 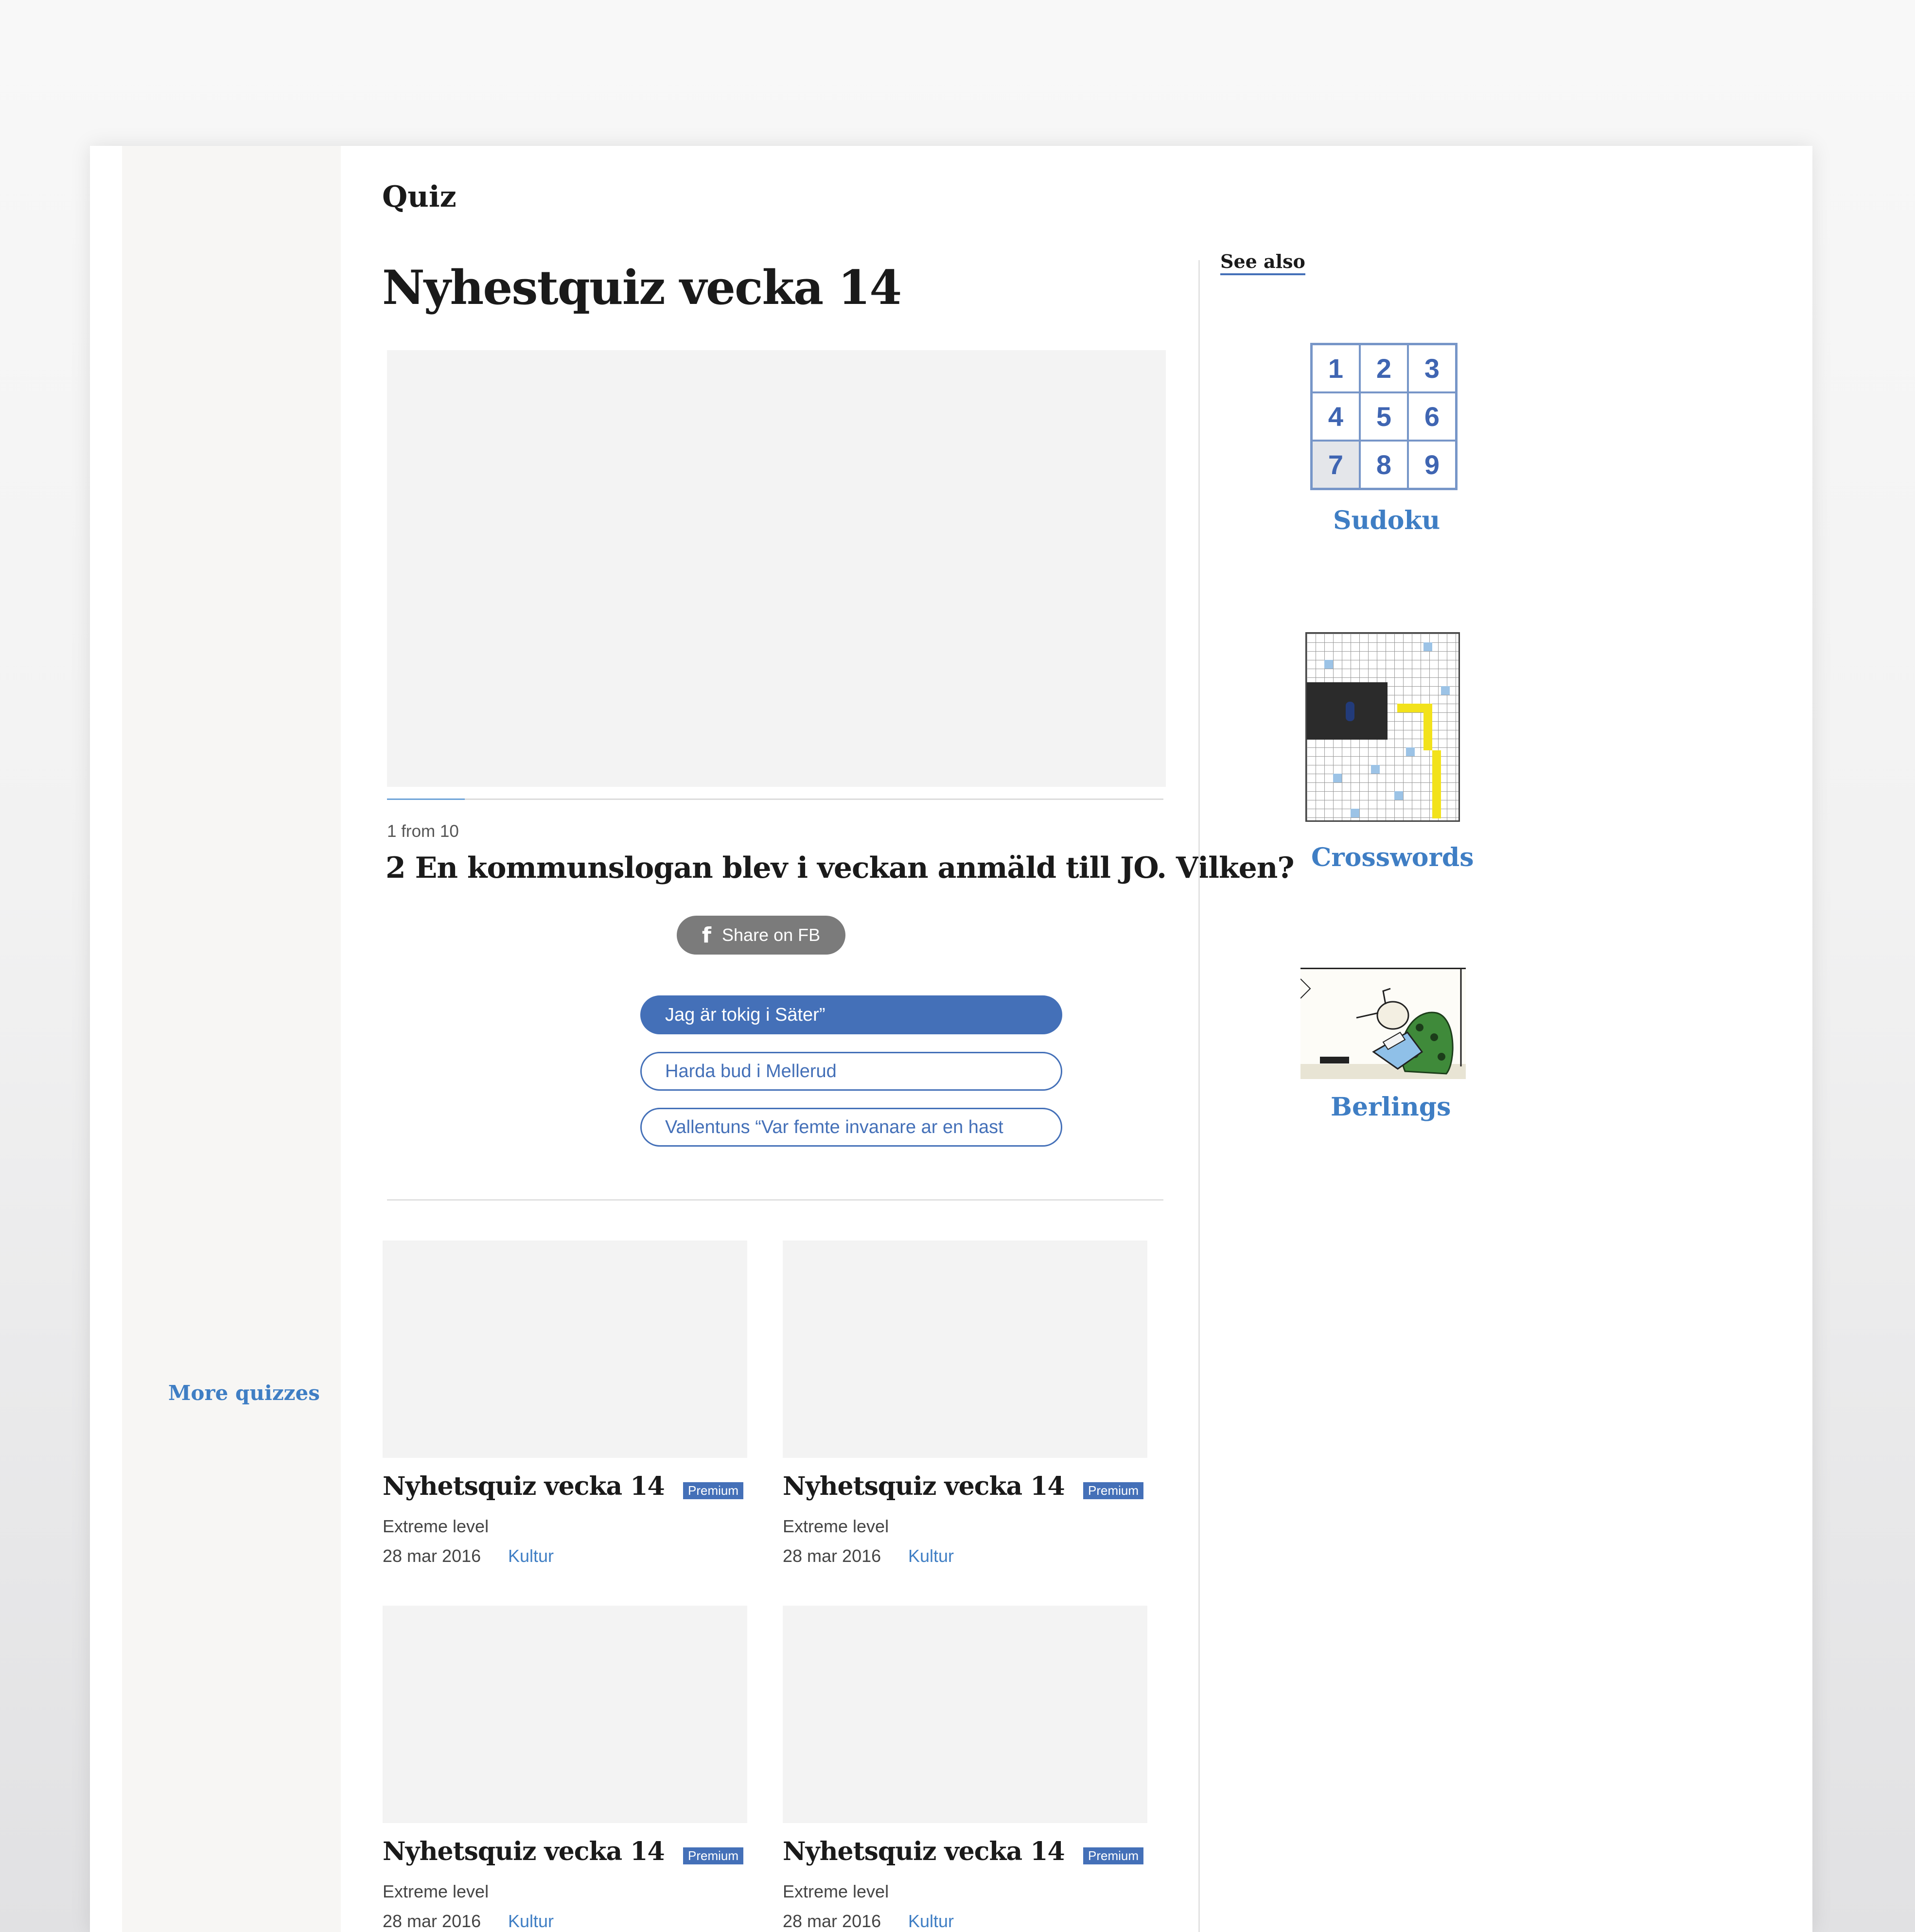 I want to click on facebook-icon: f, so click(x=707, y=935).